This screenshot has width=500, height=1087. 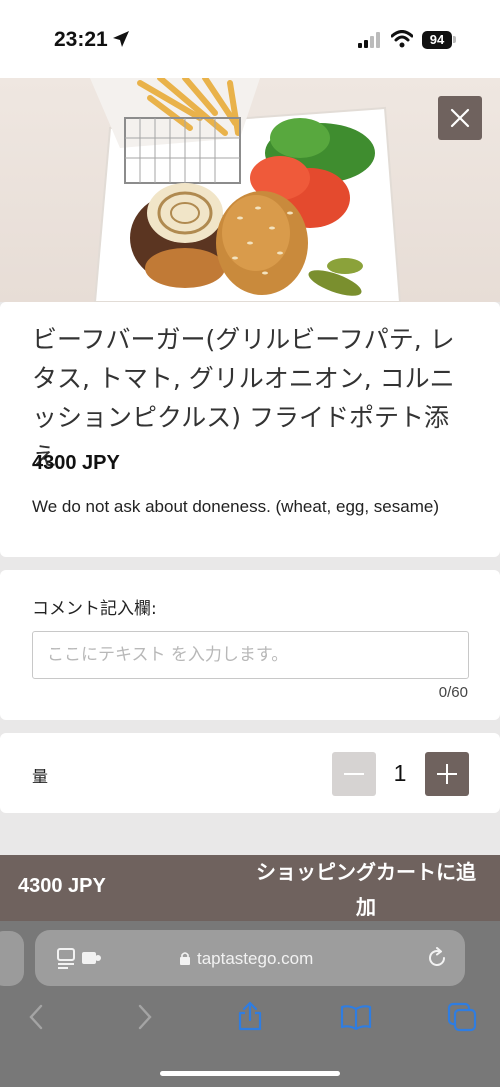 What do you see at coordinates (62, 886) in the screenshot?
I see `cart-total: 4300 JPY` at bounding box center [62, 886].